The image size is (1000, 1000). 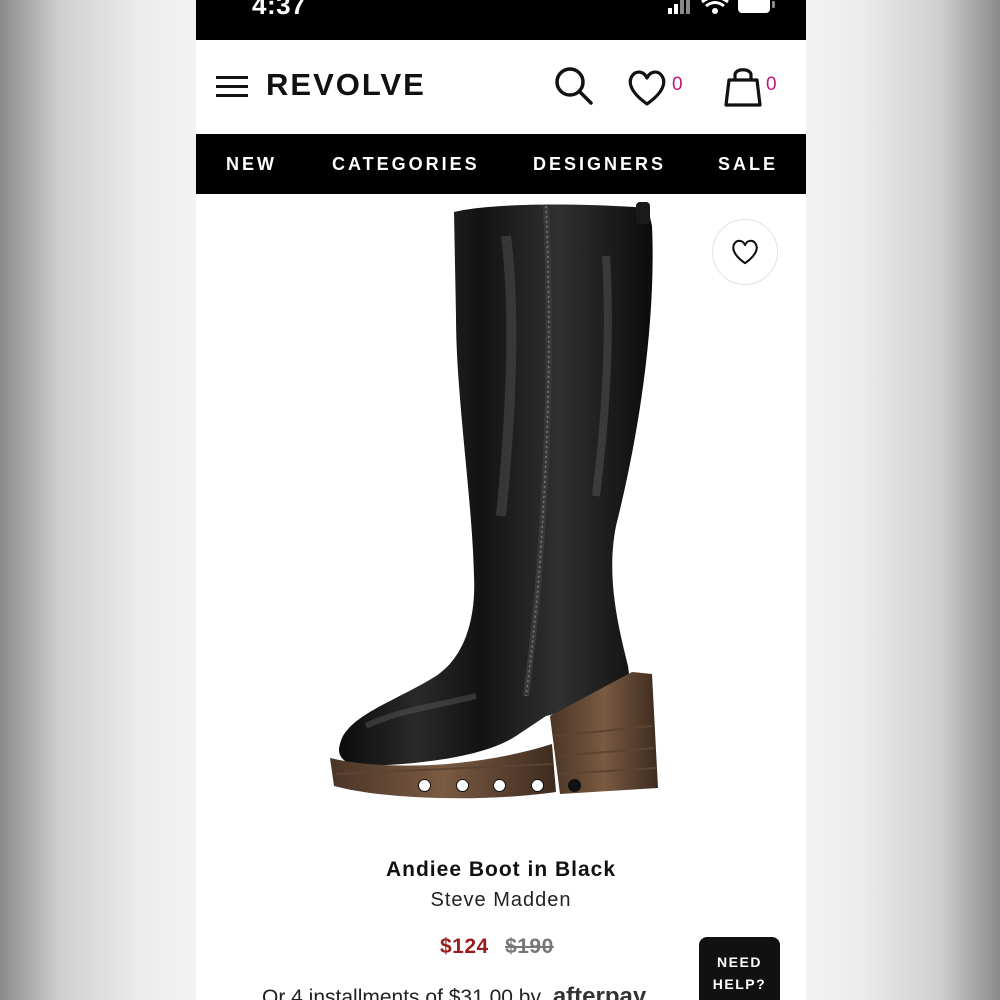 What do you see at coordinates (497, 947) in the screenshot?
I see `price-row: $124 $190` at bounding box center [497, 947].